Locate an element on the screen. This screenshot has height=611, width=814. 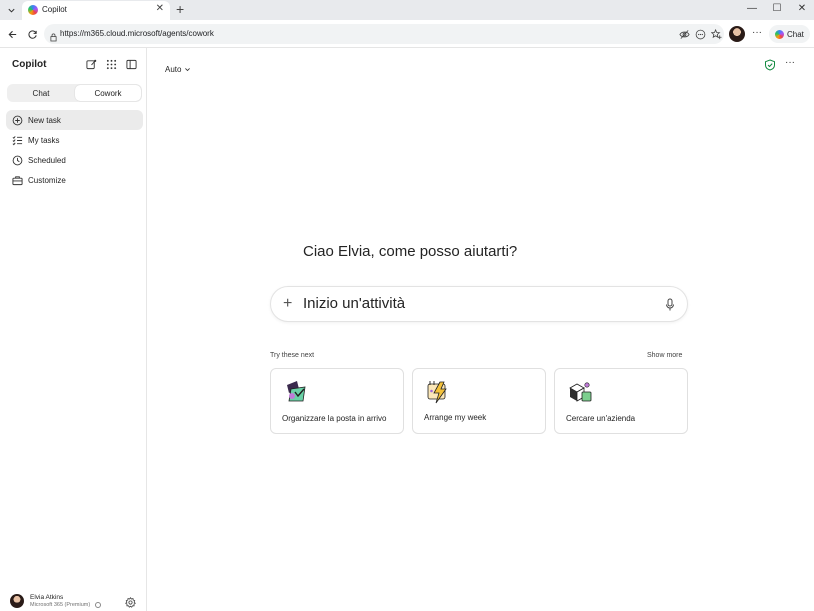
briefcase-icon is located at coordinates (17, 180).